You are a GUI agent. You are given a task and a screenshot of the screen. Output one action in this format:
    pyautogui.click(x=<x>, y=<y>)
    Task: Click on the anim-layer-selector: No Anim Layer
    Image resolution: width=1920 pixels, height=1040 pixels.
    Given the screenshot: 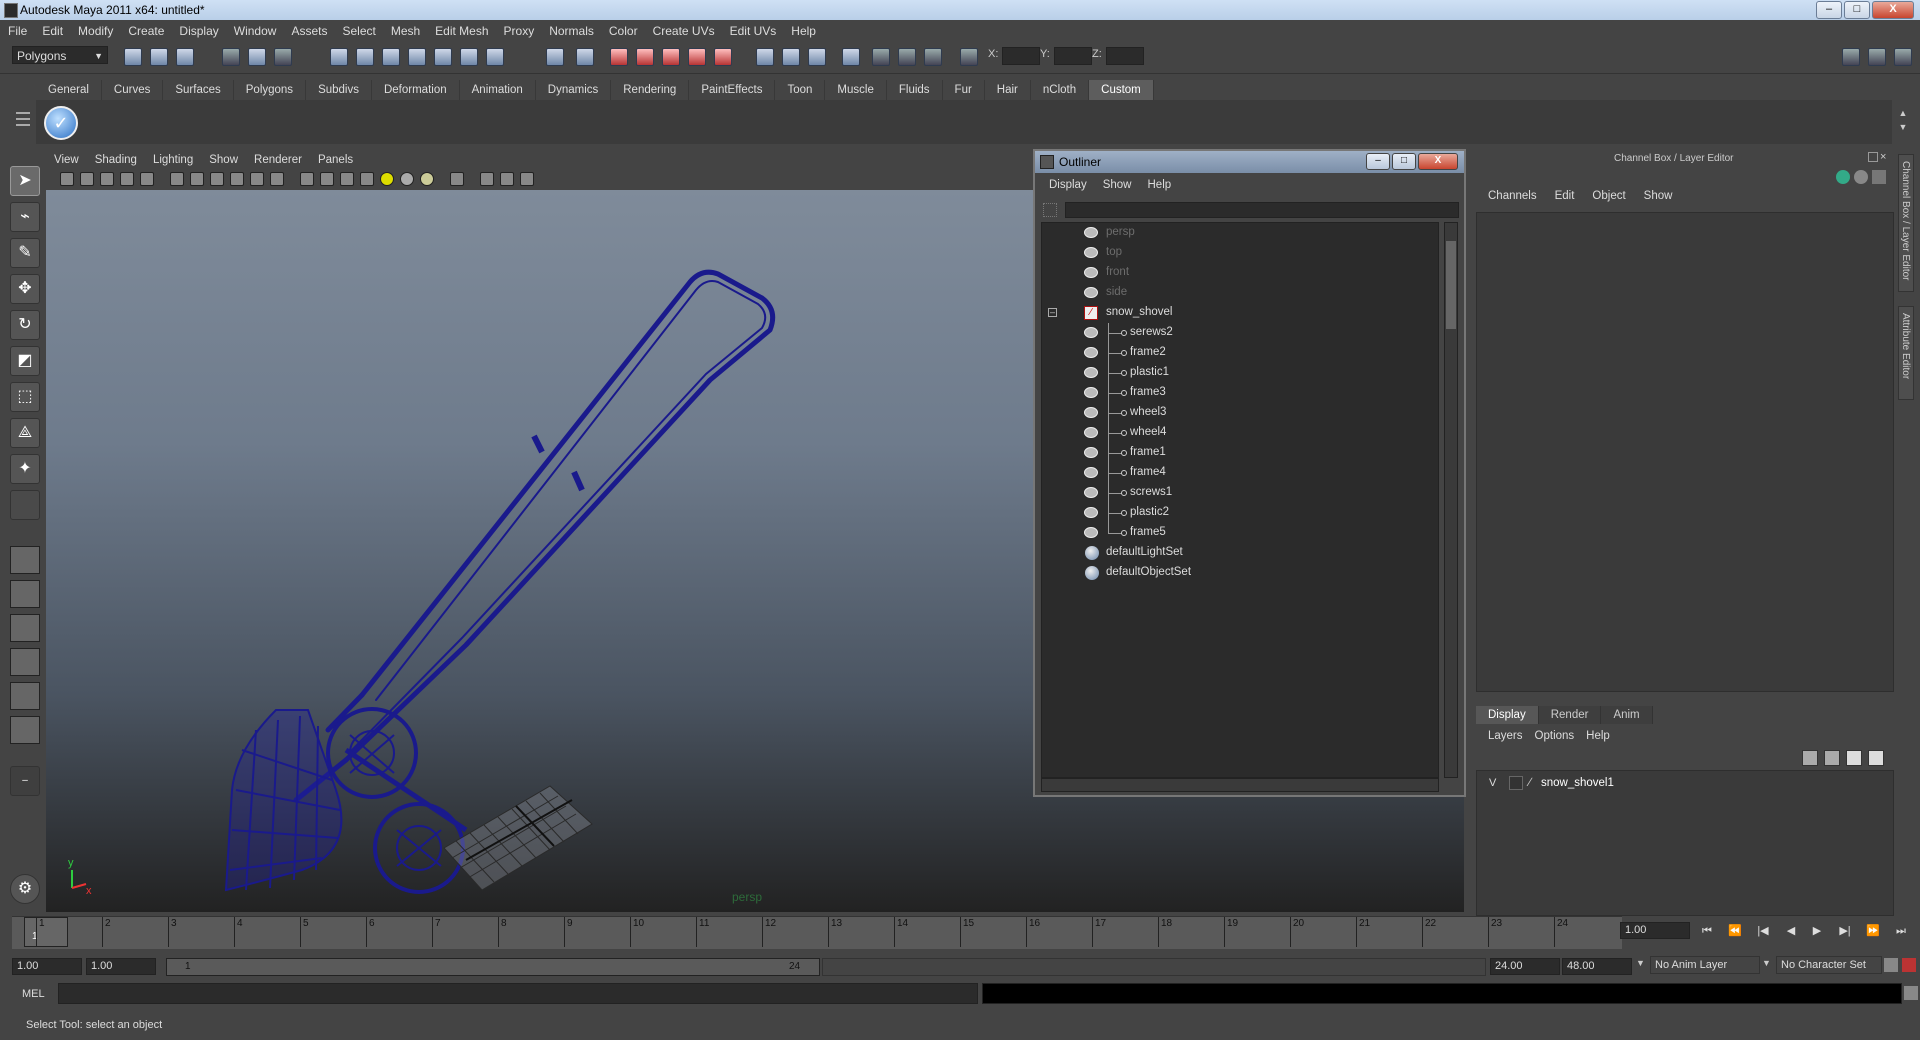 What is the action you would take?
    pyautogui.click(x=1705, y=965)
    